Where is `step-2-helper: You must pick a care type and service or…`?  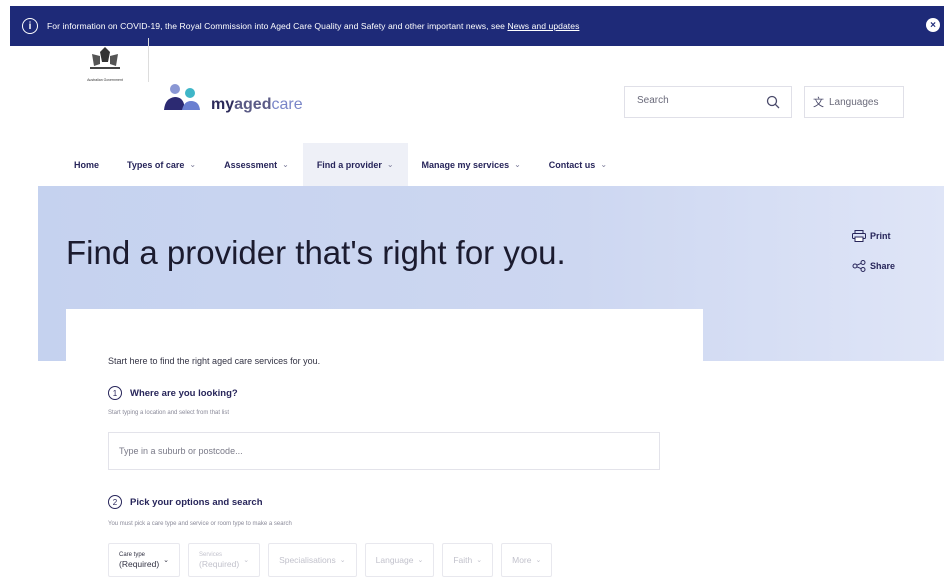 step-2-helper: You must pick a care type and service or… is located at coordinates (200, 524).